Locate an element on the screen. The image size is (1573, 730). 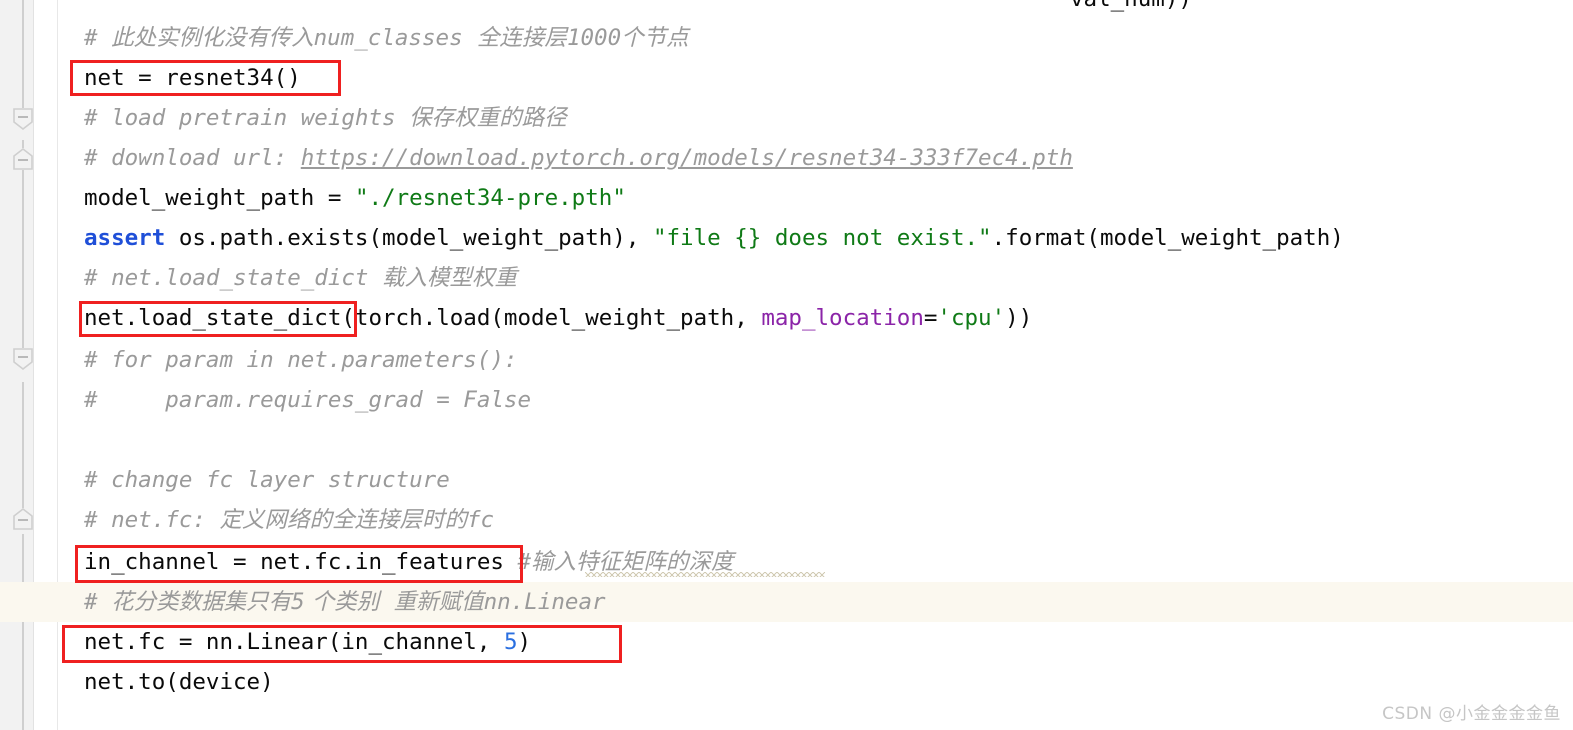
code-line-net-resnet34: net = resnet34() is located at coordinates (192, 78).